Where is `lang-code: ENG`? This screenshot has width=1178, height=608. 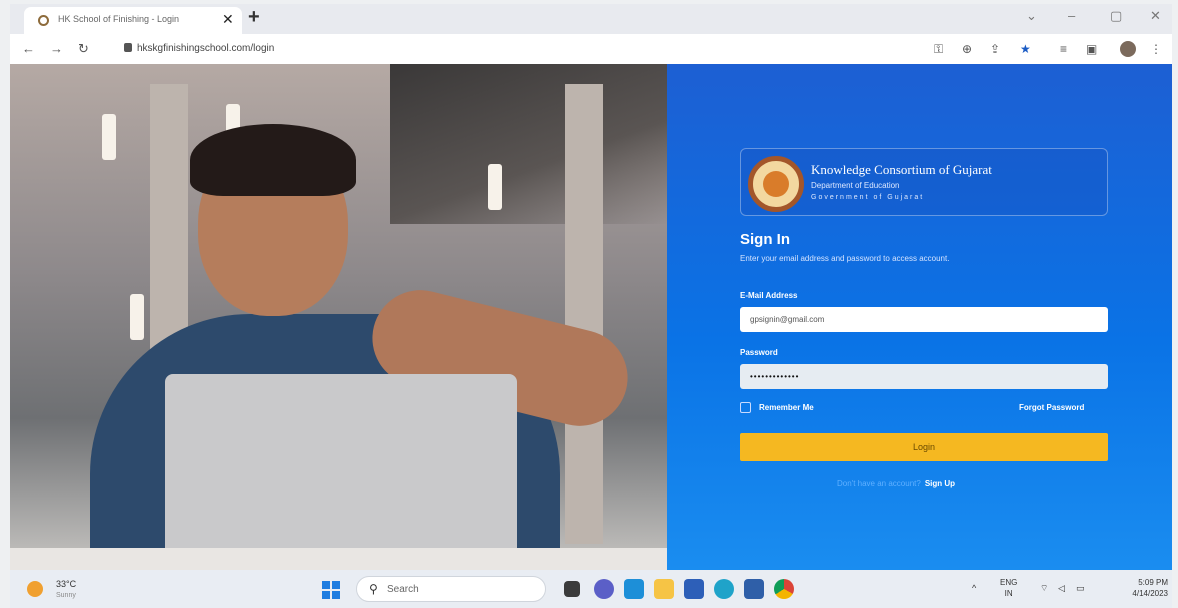 lang-code: ENG is located at coordinates (1009, 582).